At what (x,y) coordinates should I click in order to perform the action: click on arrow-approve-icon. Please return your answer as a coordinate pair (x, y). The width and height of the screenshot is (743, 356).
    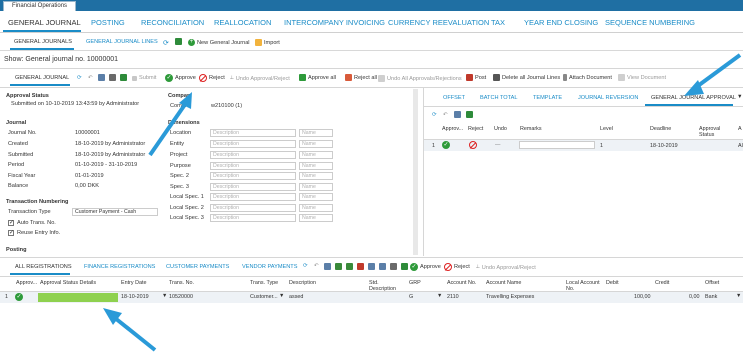
    Looking at the image, I should click on (170, 124).